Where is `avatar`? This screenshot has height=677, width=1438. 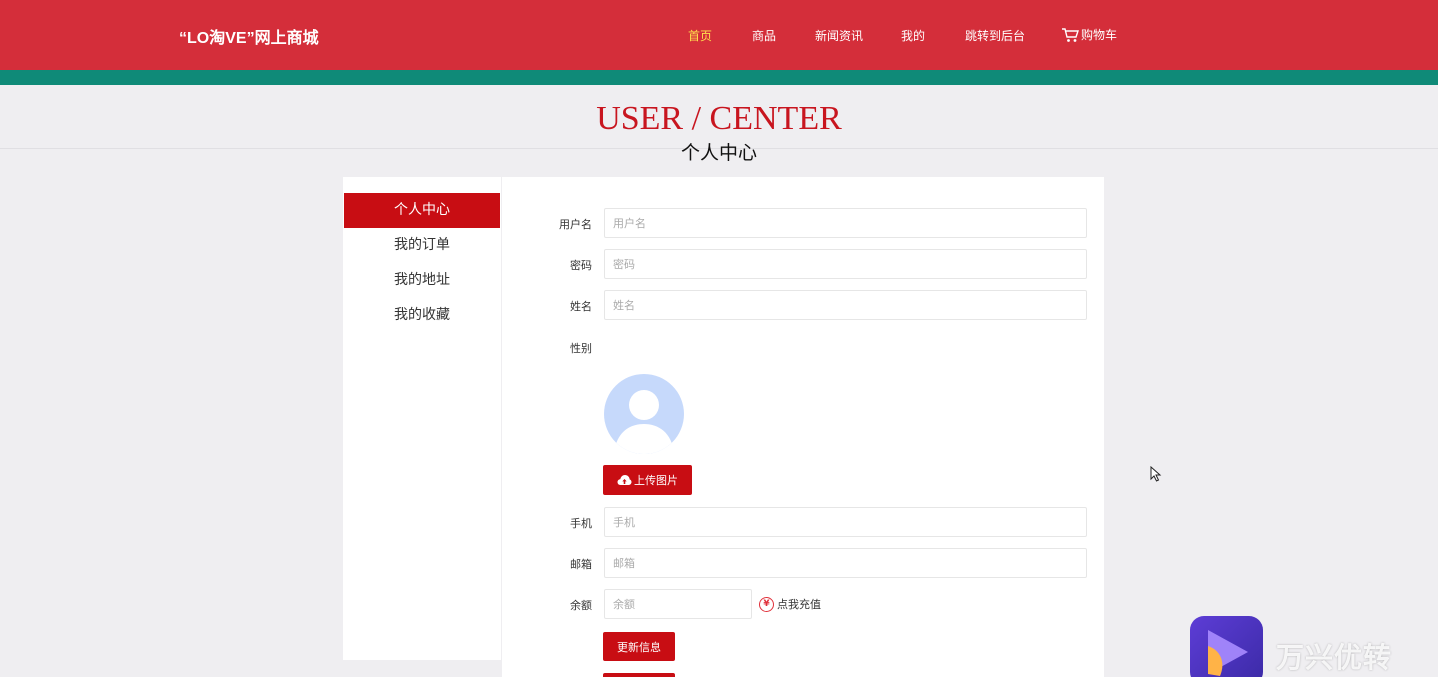
avatar is located at coordinates (644, 414).